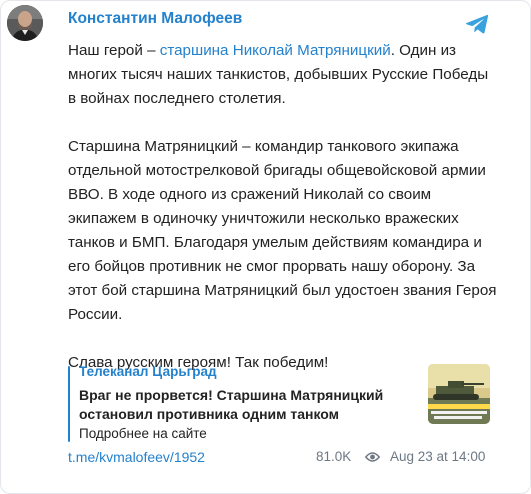 Image resolution: width=531 pixels, height=494 pixels. Describe the element at coordinates (437, 456) in the screenshot. I see `post-date: Aug 23 at 14:00` at that location.